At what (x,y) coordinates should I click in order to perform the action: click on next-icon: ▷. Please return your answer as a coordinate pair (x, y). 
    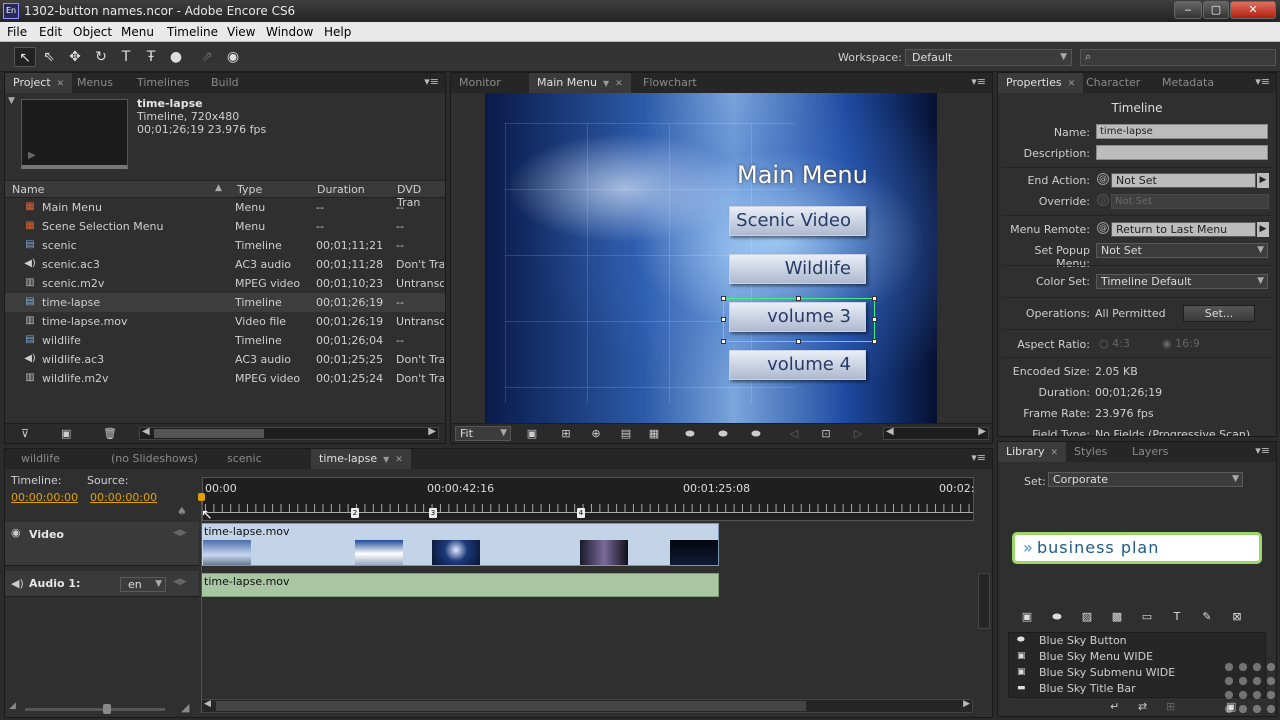
    Looking at the image, I should click on (858, 433).